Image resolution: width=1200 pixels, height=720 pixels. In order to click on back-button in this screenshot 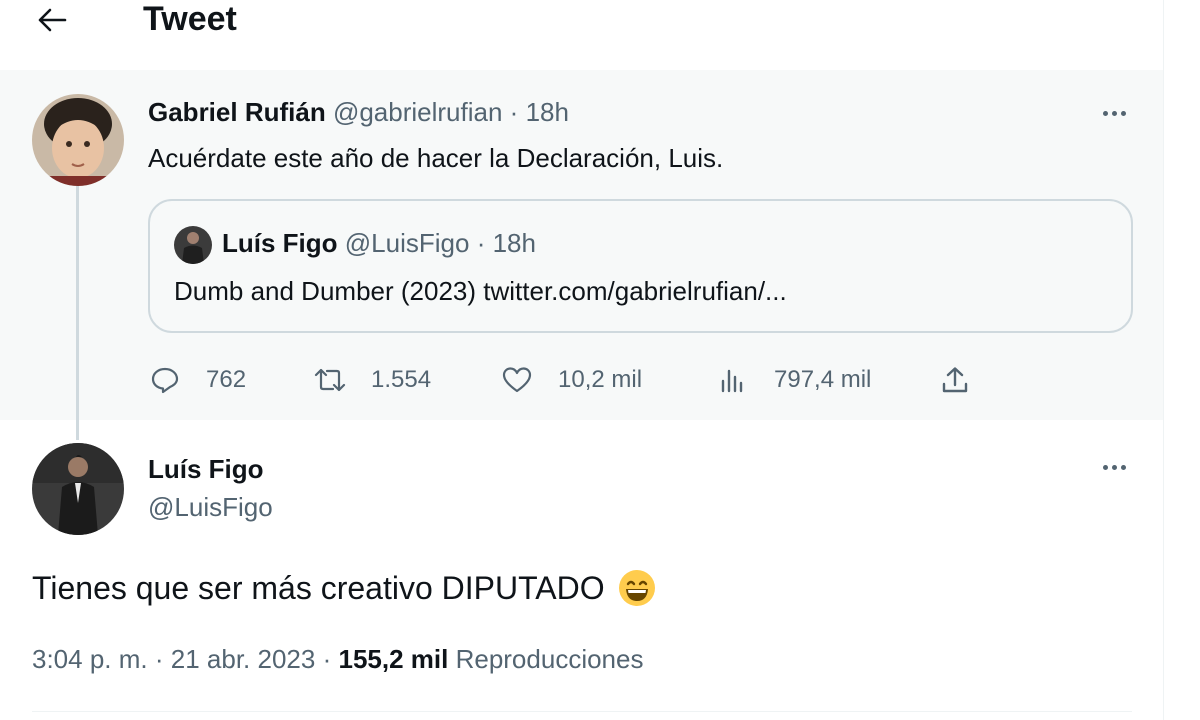, I will do `click(52, 20)`.